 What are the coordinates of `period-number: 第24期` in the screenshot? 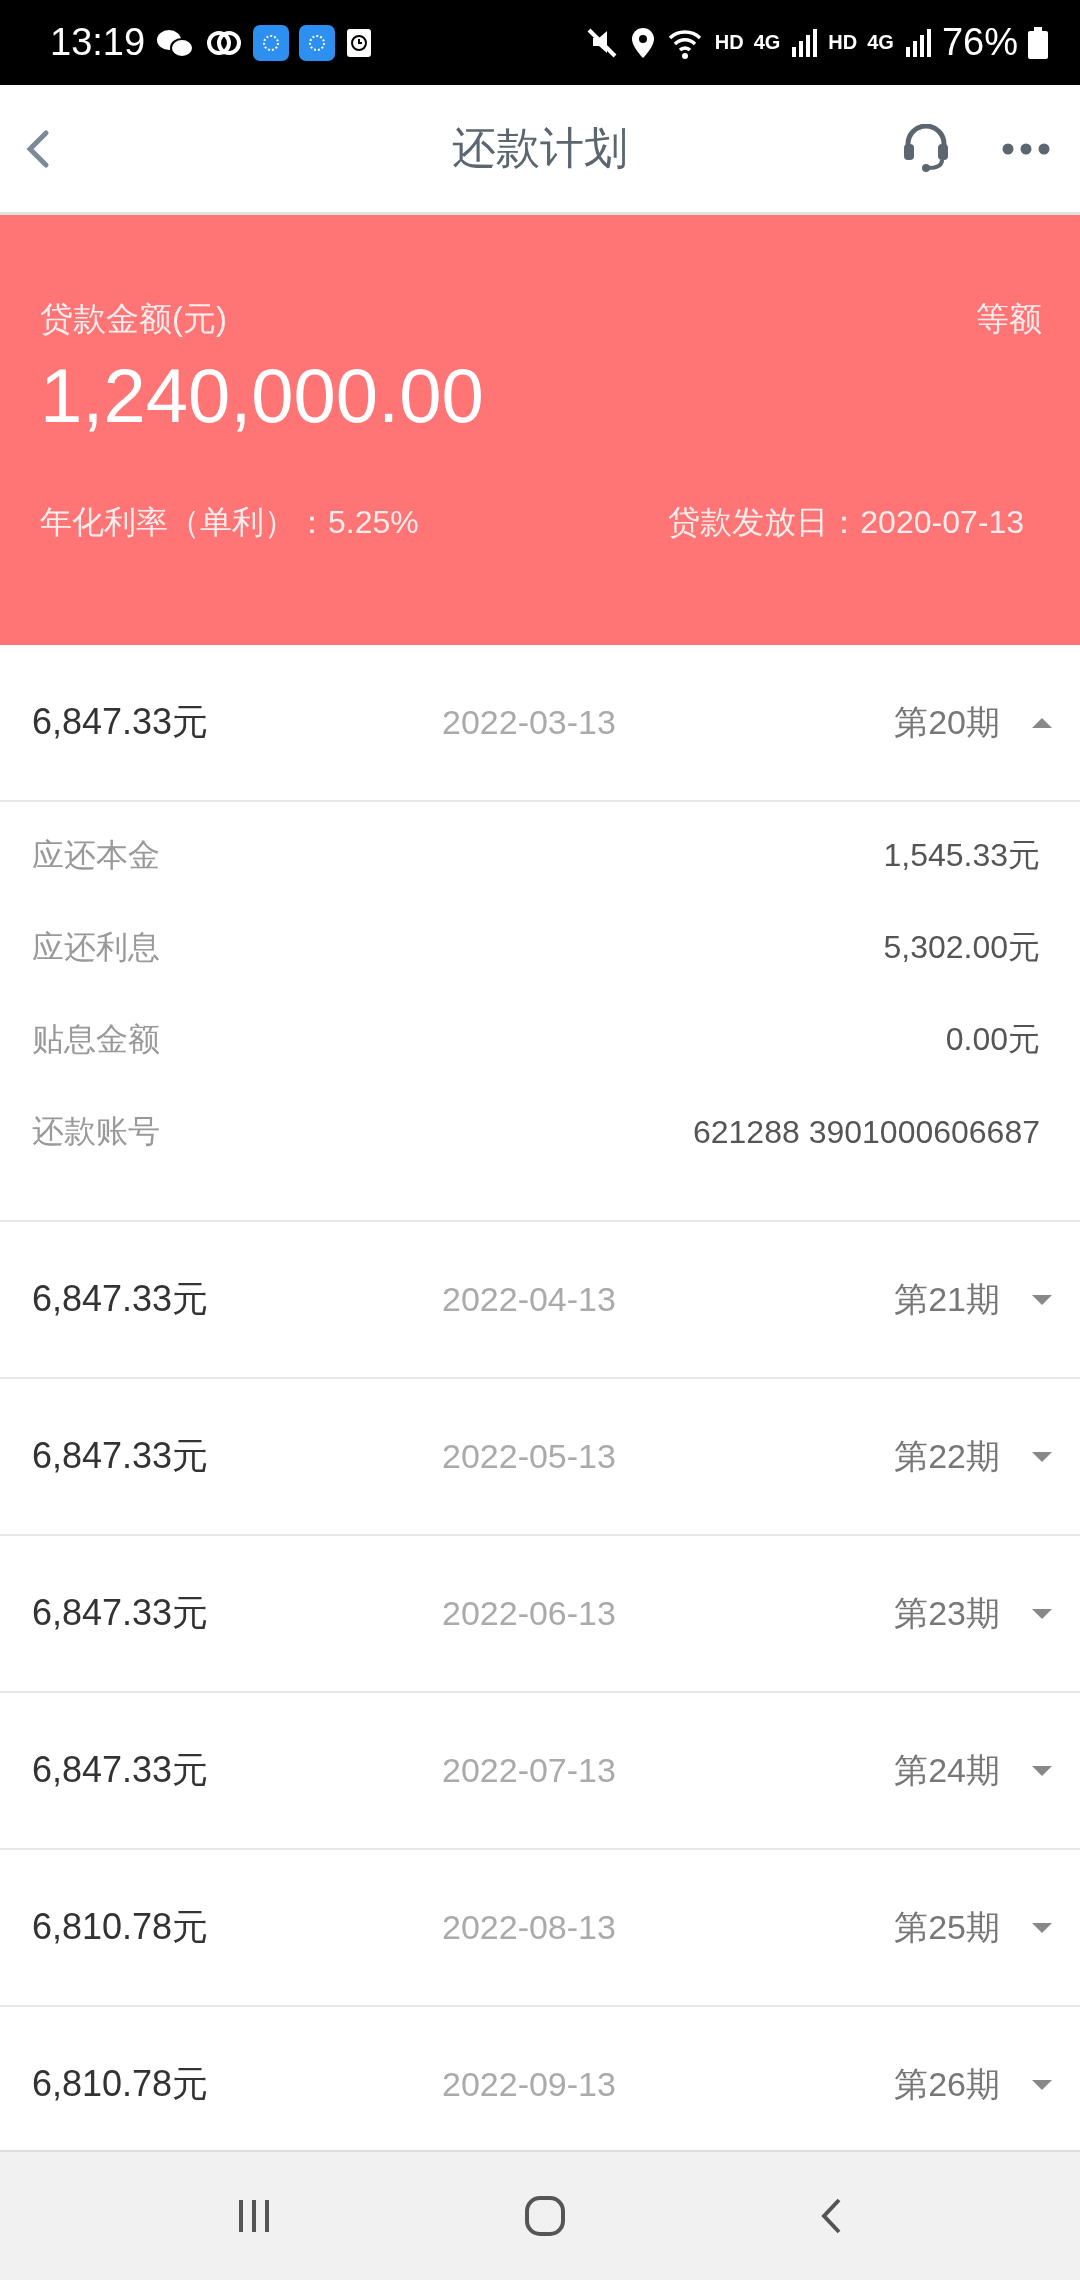 It's located at (947, 1770).